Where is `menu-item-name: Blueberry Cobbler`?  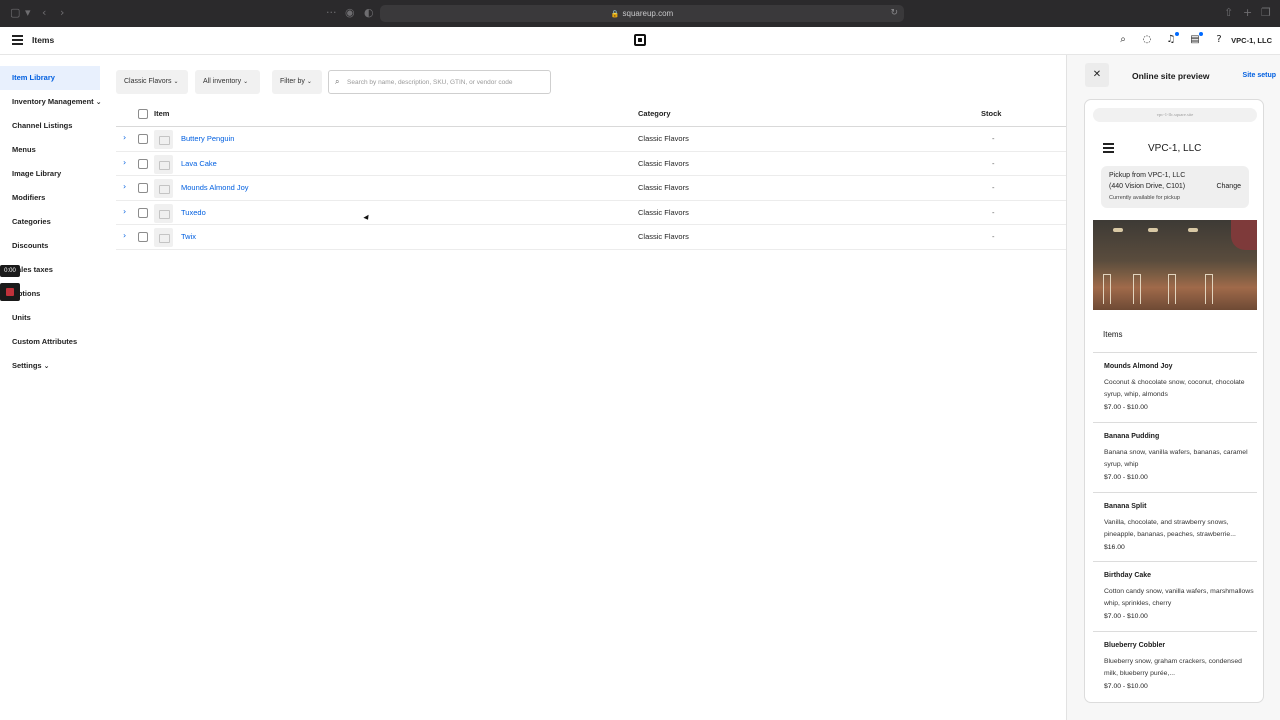 menu-item-name: Blueberry Cobbler is located at coordinates (1135, 645).